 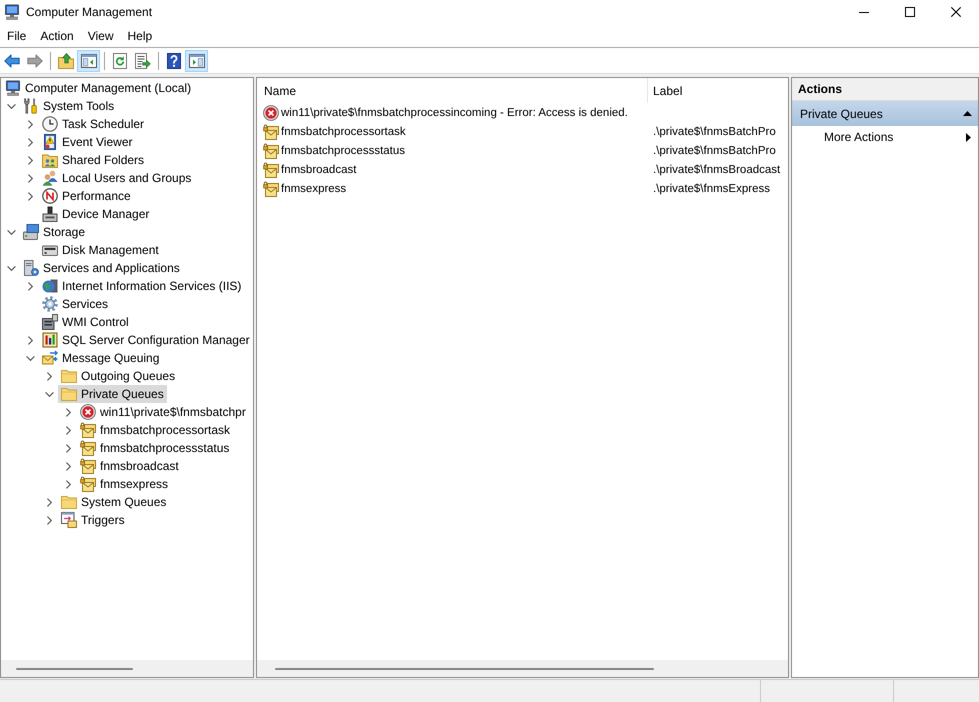 I want to click on queue-label: .\private$\fnmsExpress, so click(x=711, y=188).